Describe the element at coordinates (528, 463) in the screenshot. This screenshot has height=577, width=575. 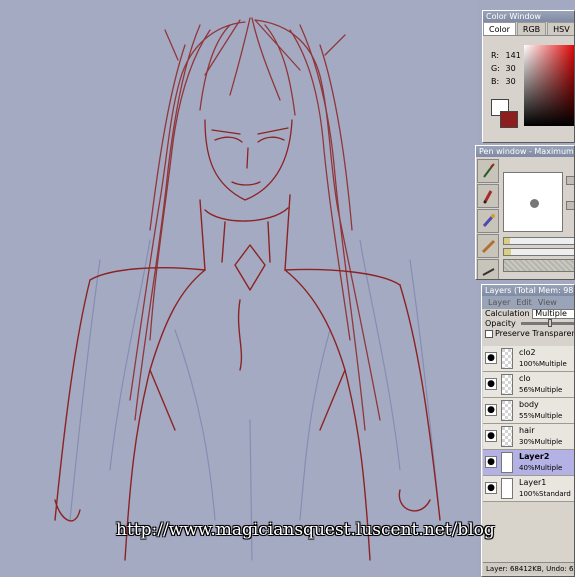
I see `layer-row-active: ● Layer2 40%Multiple` at that location.